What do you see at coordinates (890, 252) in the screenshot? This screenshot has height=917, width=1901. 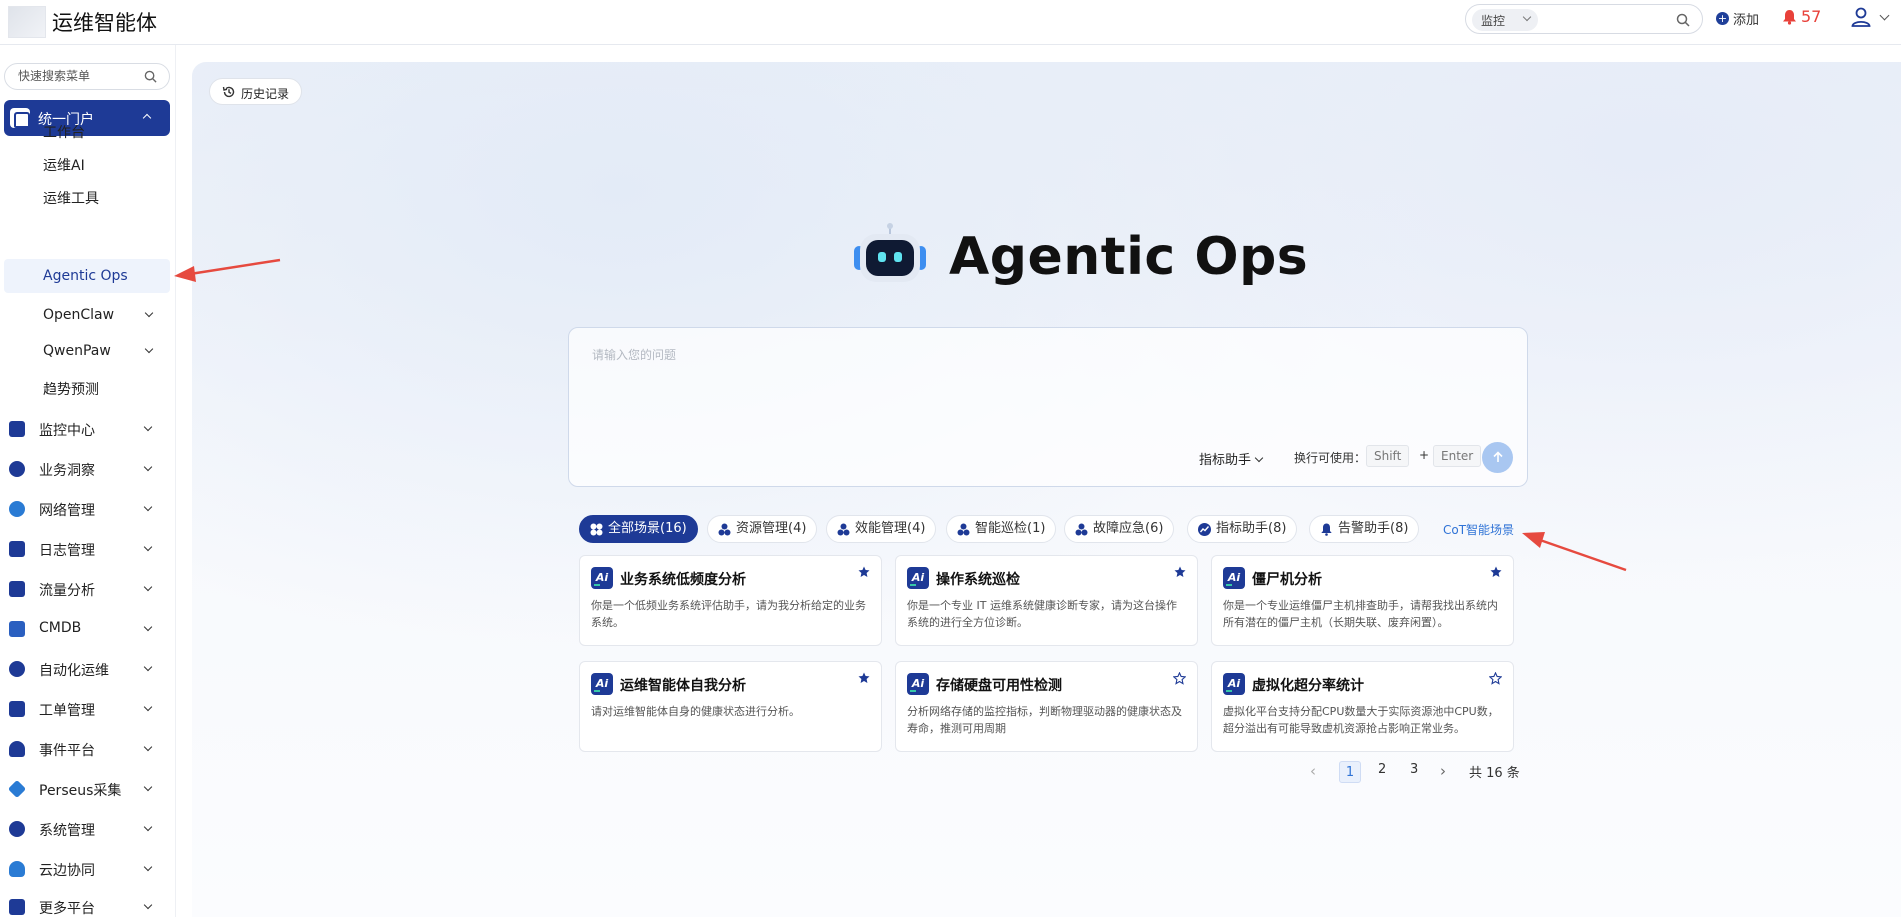 I see `robot-icon` at bounding box center [890, 252].